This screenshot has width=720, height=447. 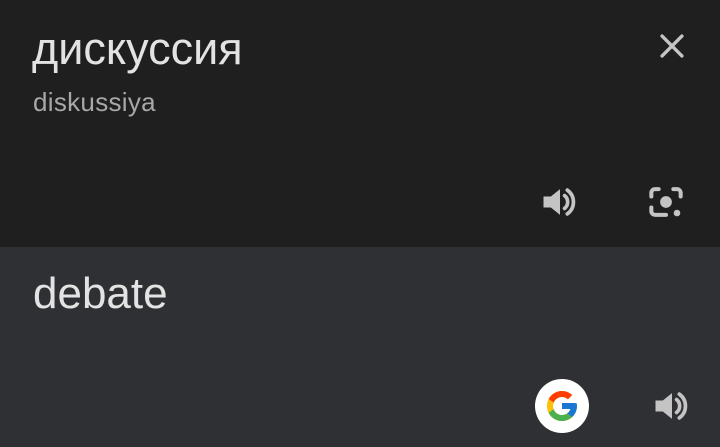 I want to click on translation-text: debate, so click(x=100, y=294).